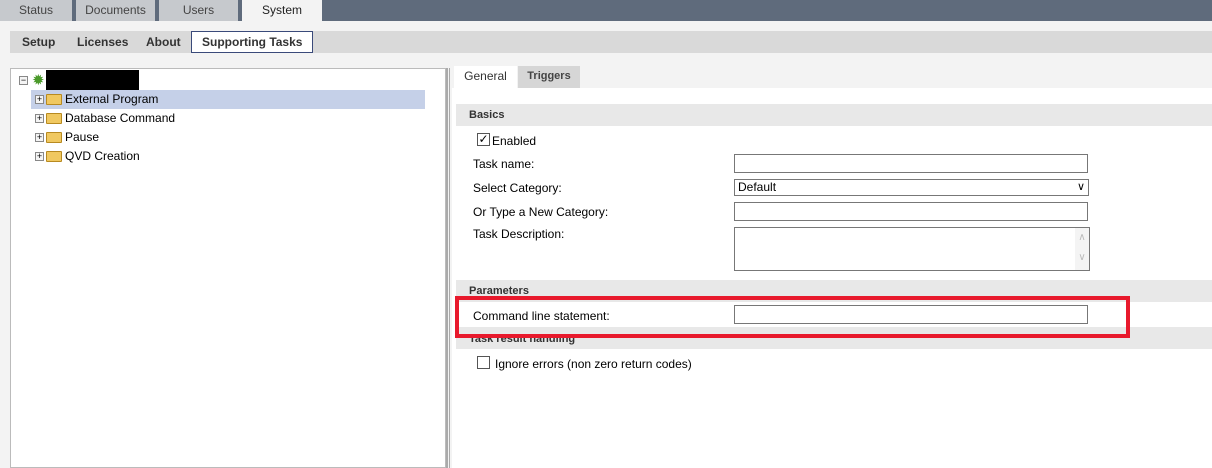 This screenshot has width=1212, height=468. I want to click on new-category-label: Or Type a New Category:, so click(541, 212).